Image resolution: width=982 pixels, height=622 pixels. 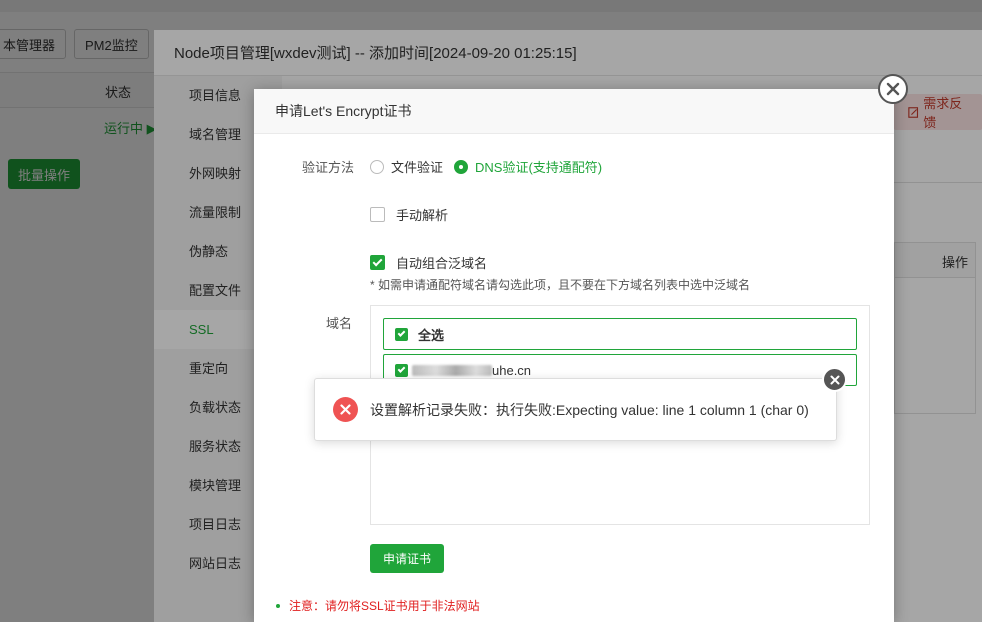 I want to click on apply-certificate-button: 申请证书, so click(x=407, y=558).